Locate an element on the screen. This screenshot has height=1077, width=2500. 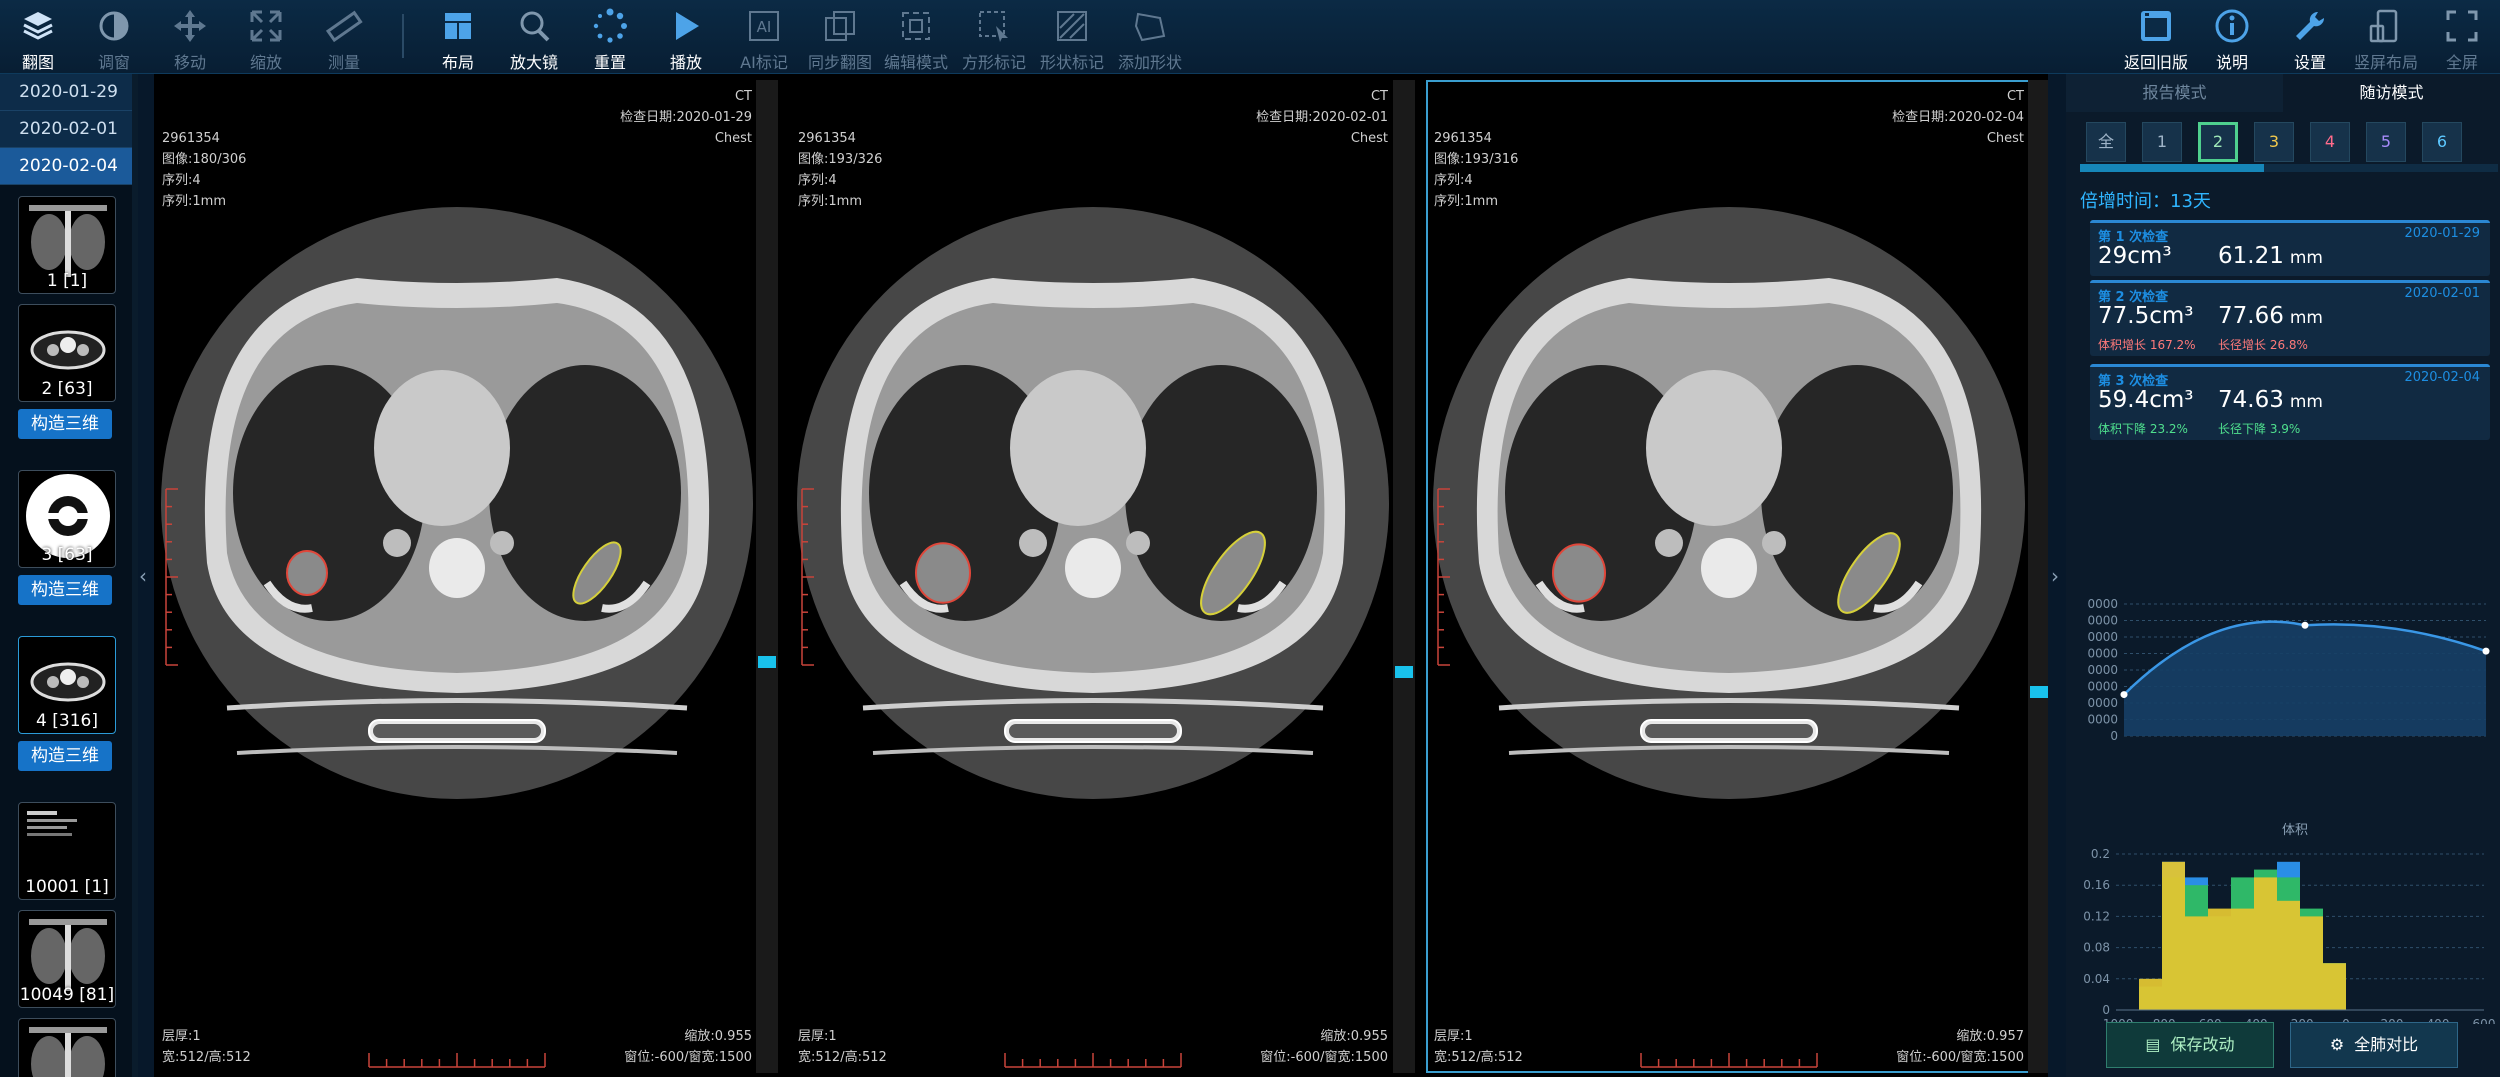
tool-add-shape: 添加形状 is located at coordinates (1150, 37).